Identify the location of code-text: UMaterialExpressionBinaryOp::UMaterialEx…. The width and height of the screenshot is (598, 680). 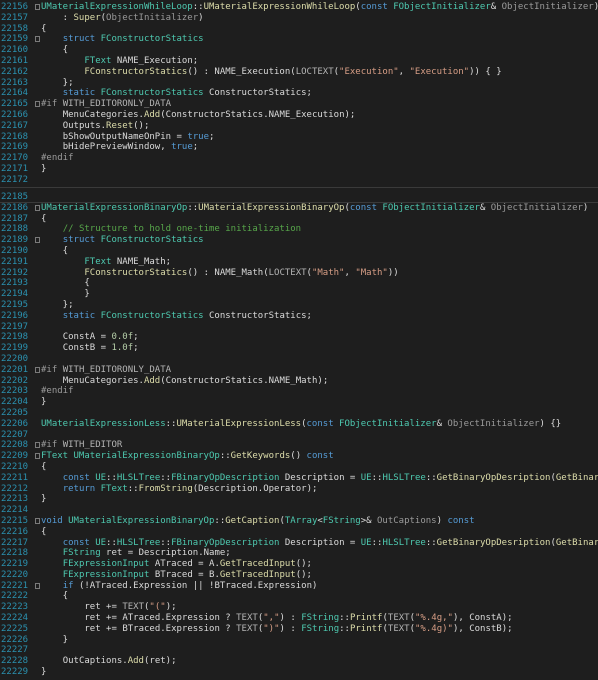
(314, 208).